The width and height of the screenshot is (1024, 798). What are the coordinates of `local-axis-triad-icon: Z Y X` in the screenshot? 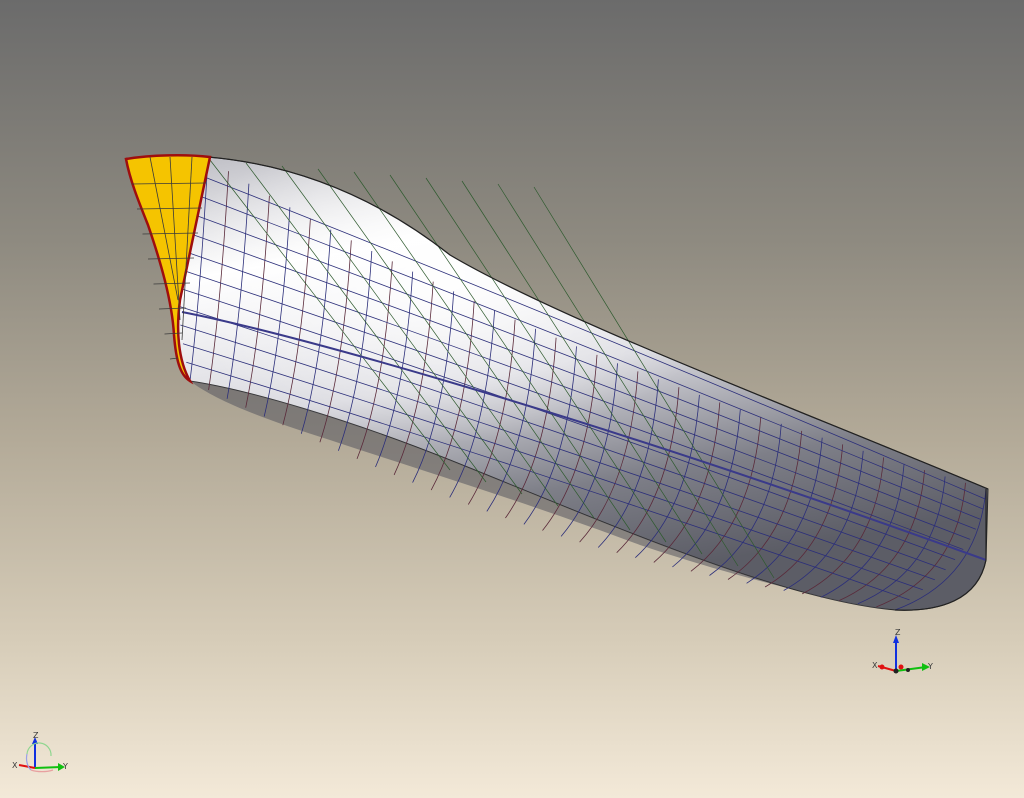 It's located at (902, 651).